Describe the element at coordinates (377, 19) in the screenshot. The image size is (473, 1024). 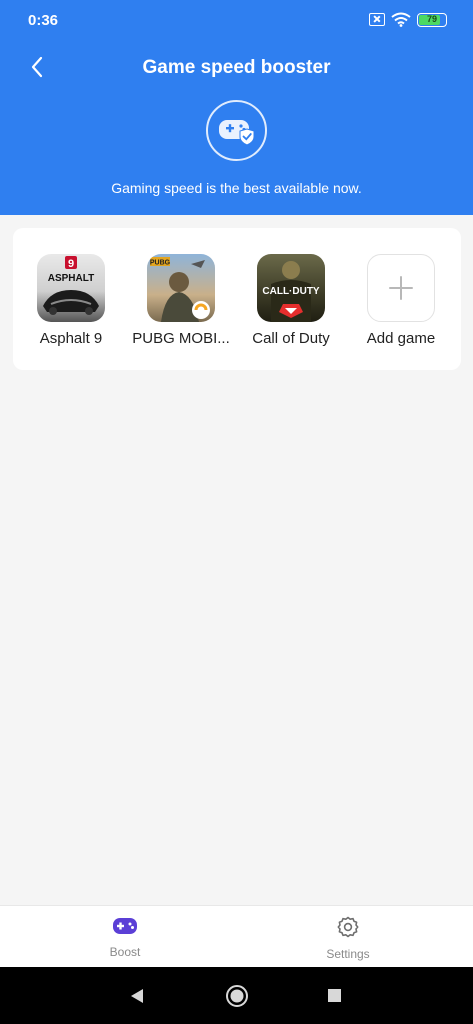
I see `no-sim-icon` at that location.